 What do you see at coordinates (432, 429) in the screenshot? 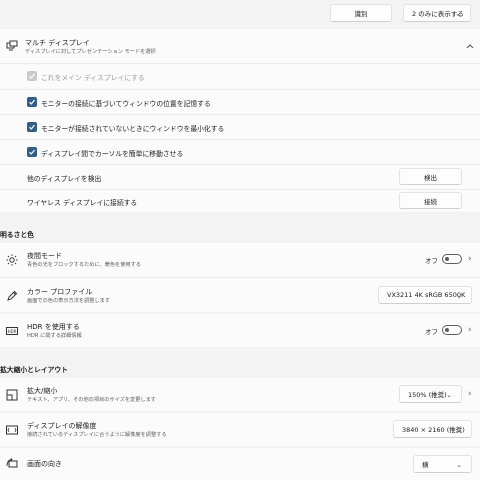
I see `resolution-select: 3840 × 2160 (推奨) ⌄` at bounding box center [432, 429].